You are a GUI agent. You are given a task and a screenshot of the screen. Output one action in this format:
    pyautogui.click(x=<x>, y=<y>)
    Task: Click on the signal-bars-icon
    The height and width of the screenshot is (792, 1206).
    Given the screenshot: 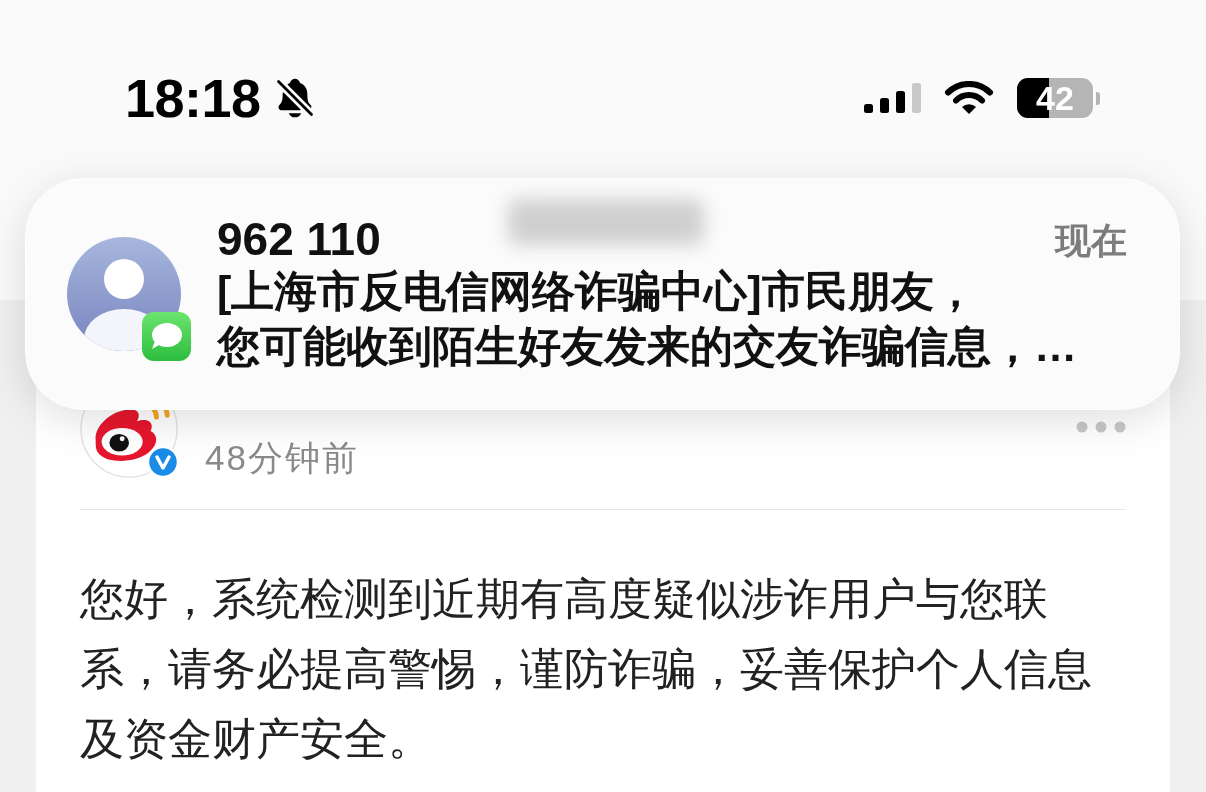 What is the action you would take?
    pyautogui.click(x=893, y=98)
    